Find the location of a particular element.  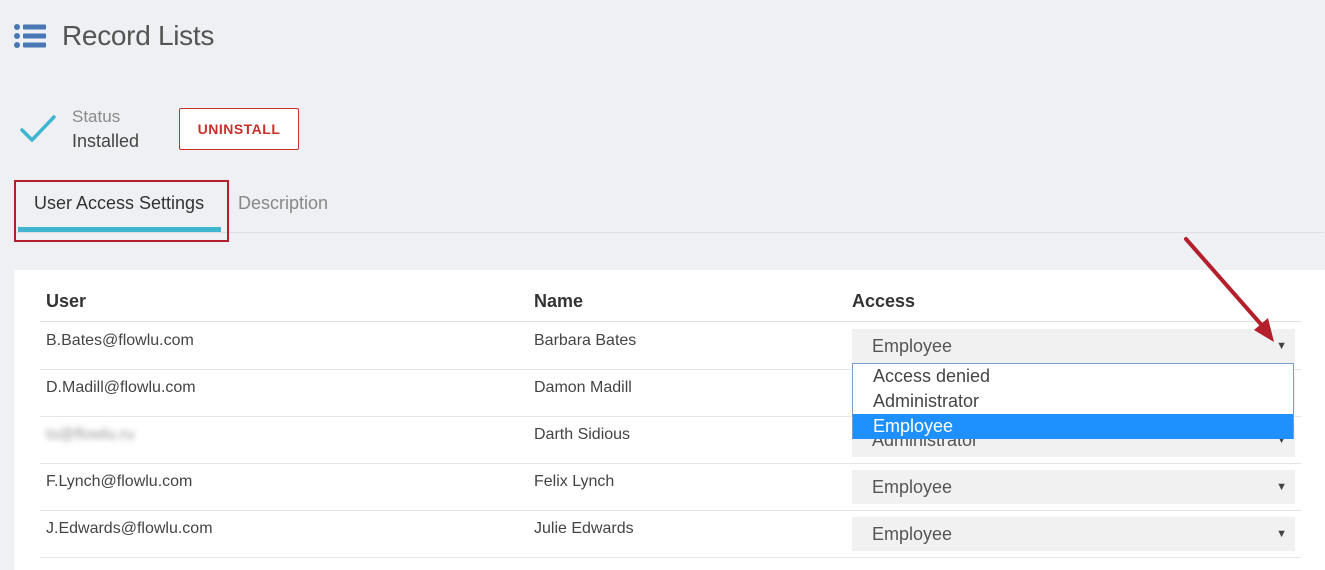

dropdown-option-employee: Employee is located at coordinates (1073, 426).